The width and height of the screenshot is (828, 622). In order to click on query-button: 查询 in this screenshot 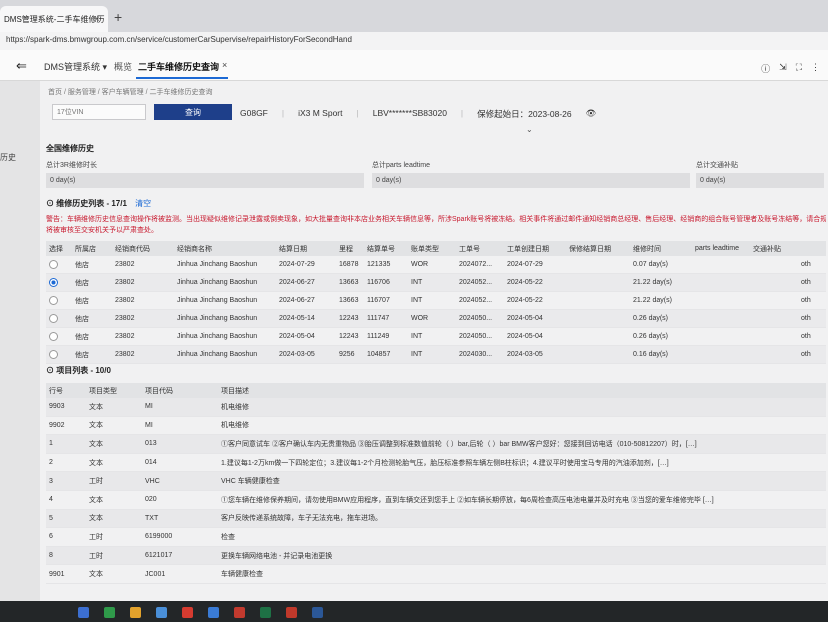, I will do `click(193, 112)`.